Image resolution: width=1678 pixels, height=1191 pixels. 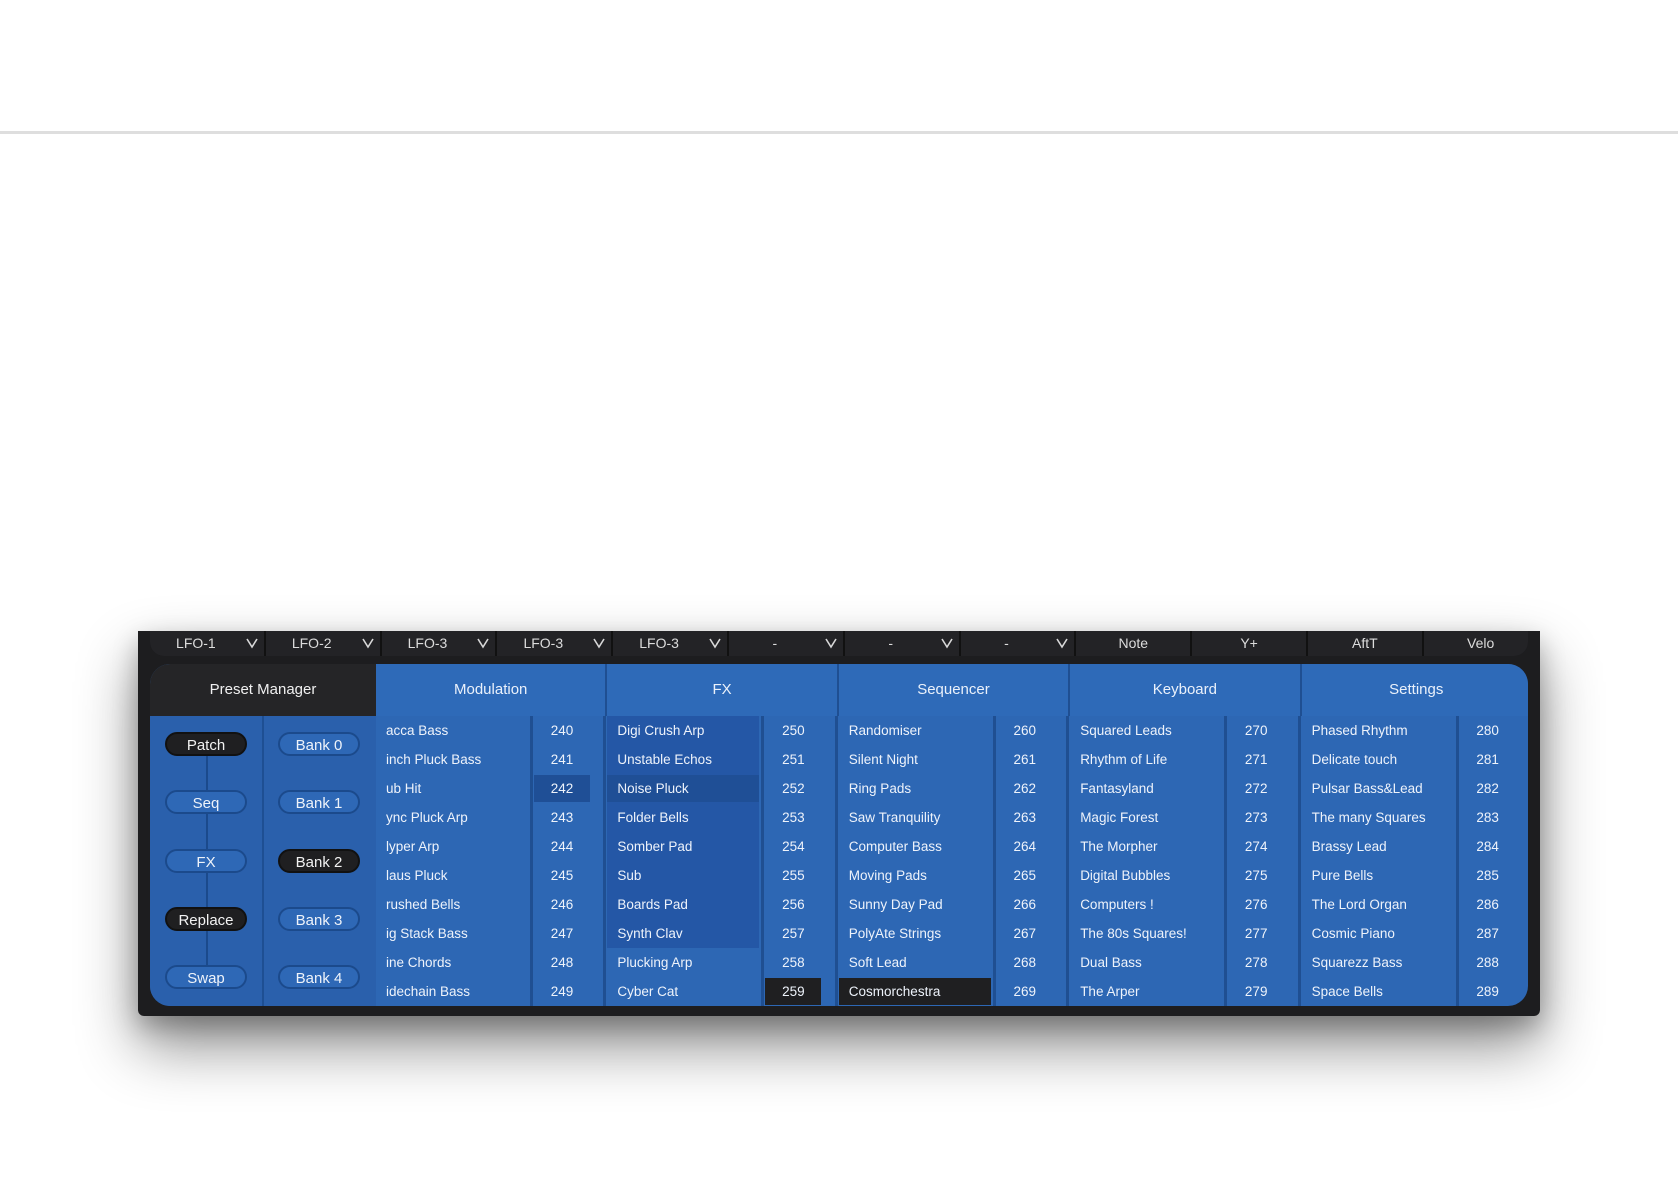 What do you see at coordinates (915, 875) in the screenshot?
I see `preset-name: Moving Pads` at bounding box center [915, 875].